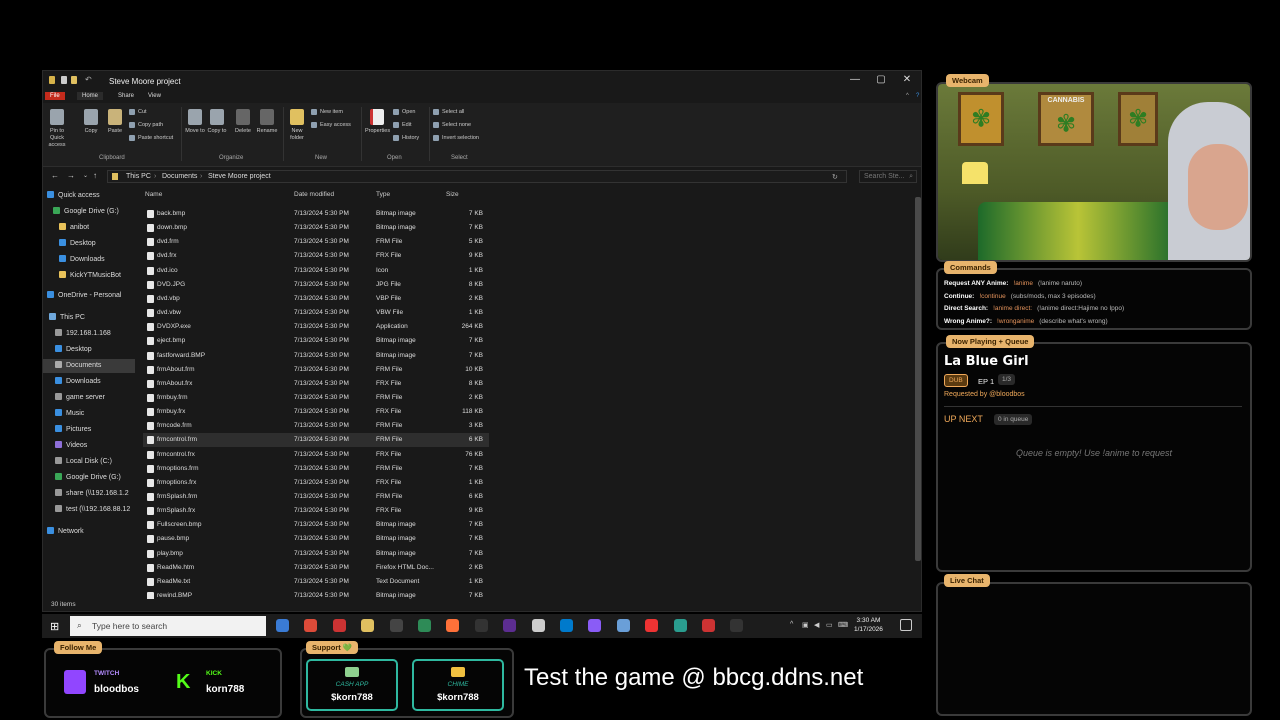 The image size is (1280, 720). I want to click on notepad-icon, so click(538, 625).